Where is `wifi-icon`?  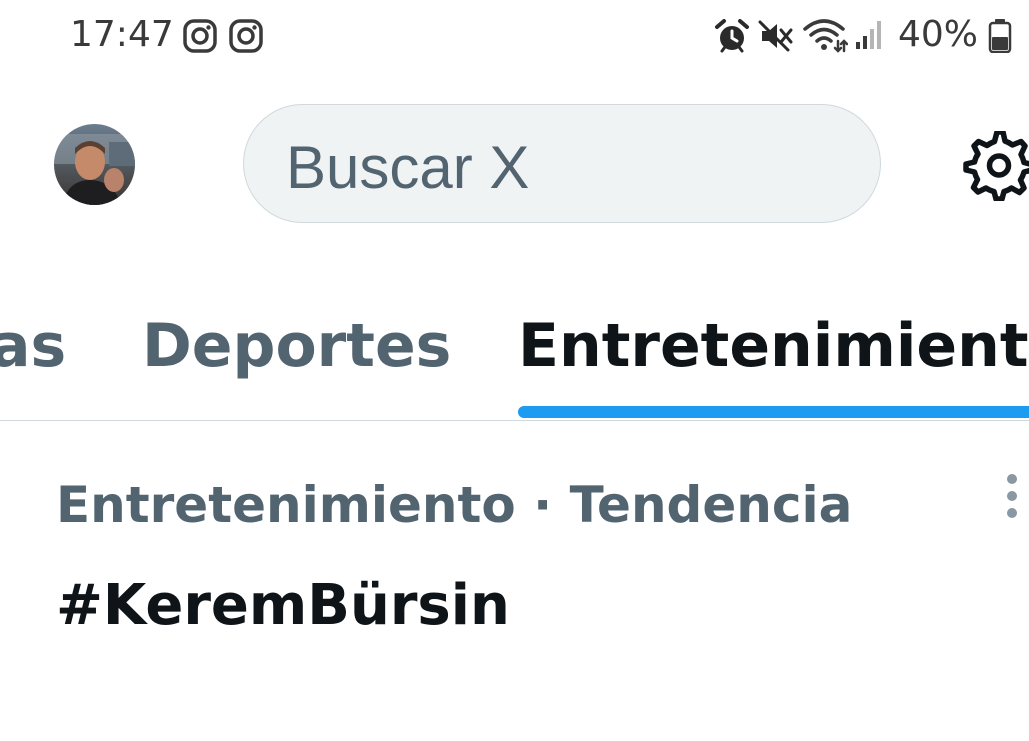
wifi-icon is located at coordinates (825, 36).